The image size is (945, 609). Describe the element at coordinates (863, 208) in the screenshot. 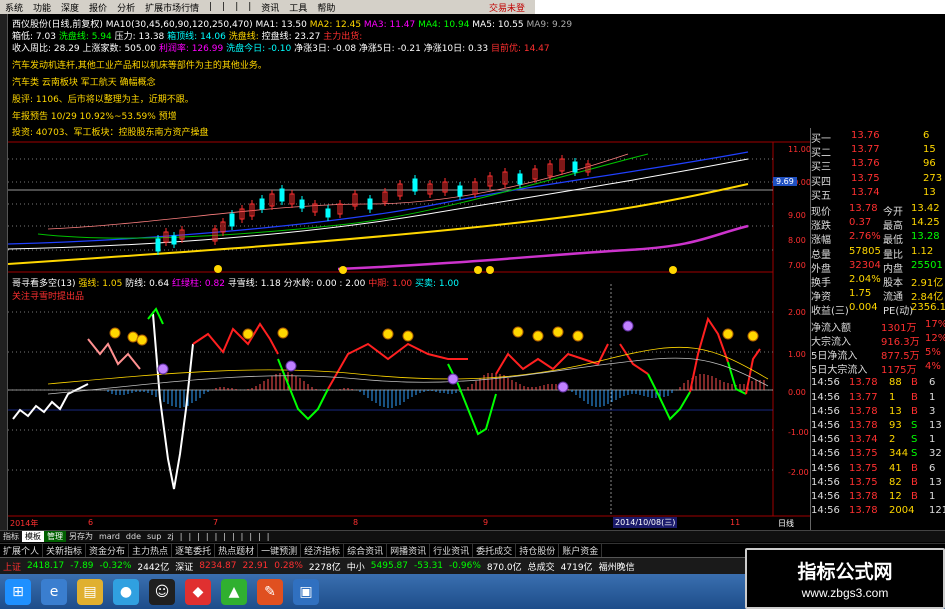

I see `stat-value: 13.78` at that location.